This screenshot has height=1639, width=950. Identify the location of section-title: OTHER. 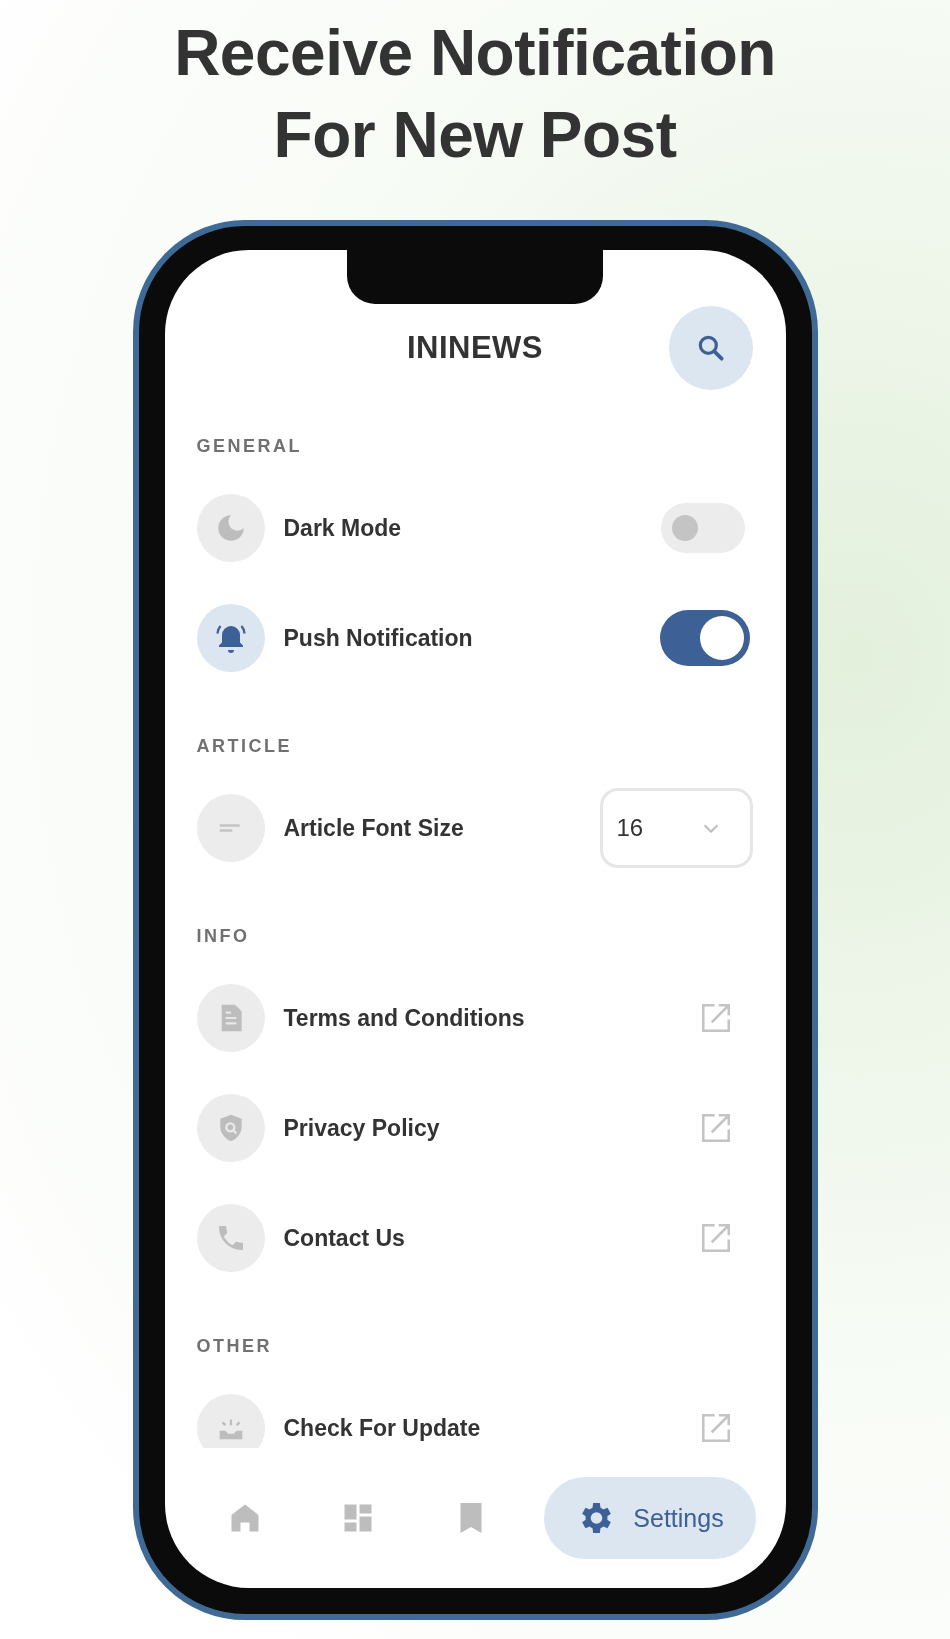
(234, 1346).